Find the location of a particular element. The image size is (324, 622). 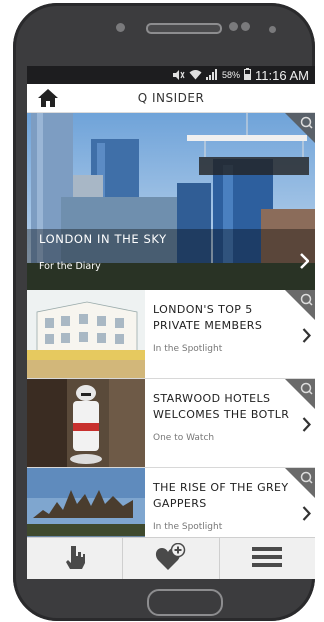

app-title: Q INSIDER is located at coordinates (171, 98).